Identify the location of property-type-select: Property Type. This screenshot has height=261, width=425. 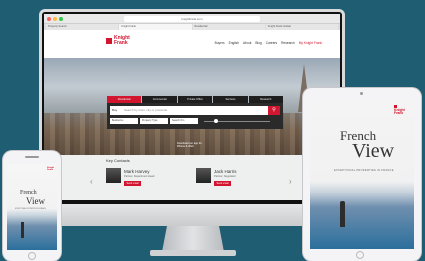
(154, 121).